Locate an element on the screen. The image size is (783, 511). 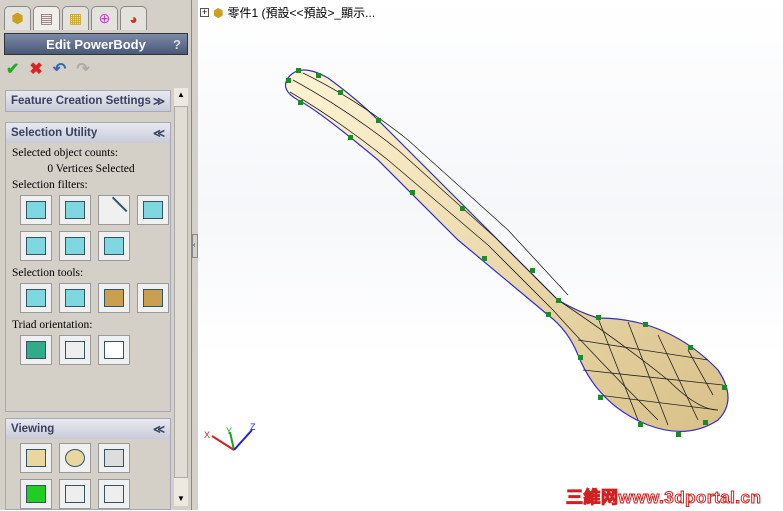
triad-x-label: X is located at coordinates (207, 435).